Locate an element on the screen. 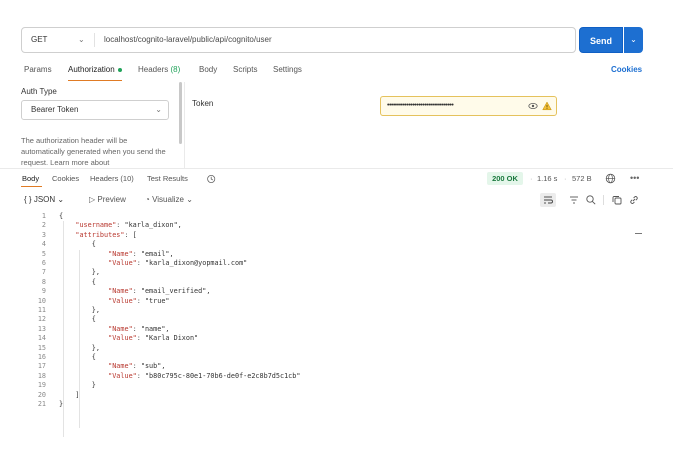 This screenshot has width=673, height=474. line-number: 8 is located at coordinates (43, 281).